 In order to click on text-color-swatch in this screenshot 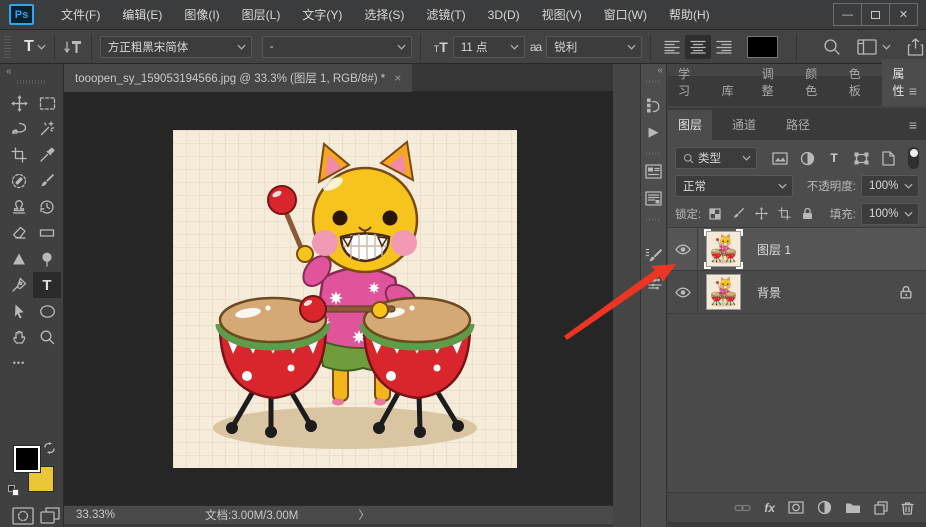, I will do `click(763, 46)`.